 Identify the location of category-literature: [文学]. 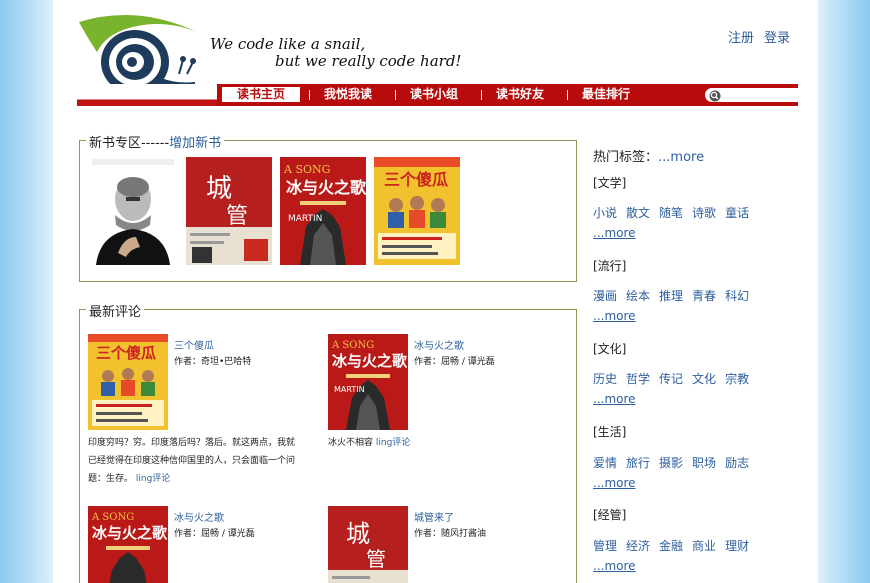
(610, 183).